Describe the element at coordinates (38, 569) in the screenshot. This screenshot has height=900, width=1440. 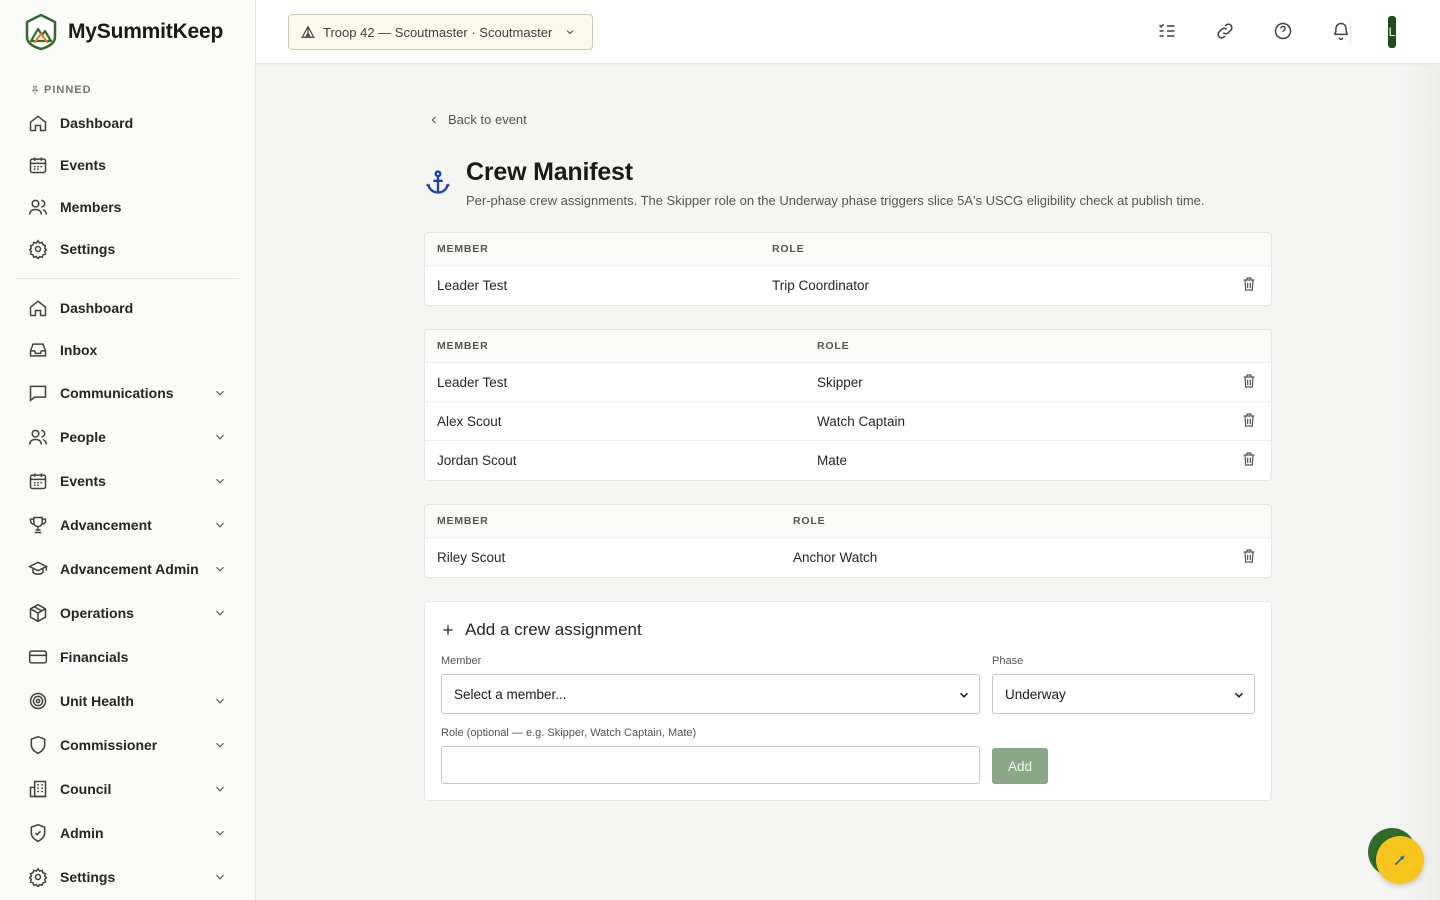
I see `graduation-cap-icon` at that location.